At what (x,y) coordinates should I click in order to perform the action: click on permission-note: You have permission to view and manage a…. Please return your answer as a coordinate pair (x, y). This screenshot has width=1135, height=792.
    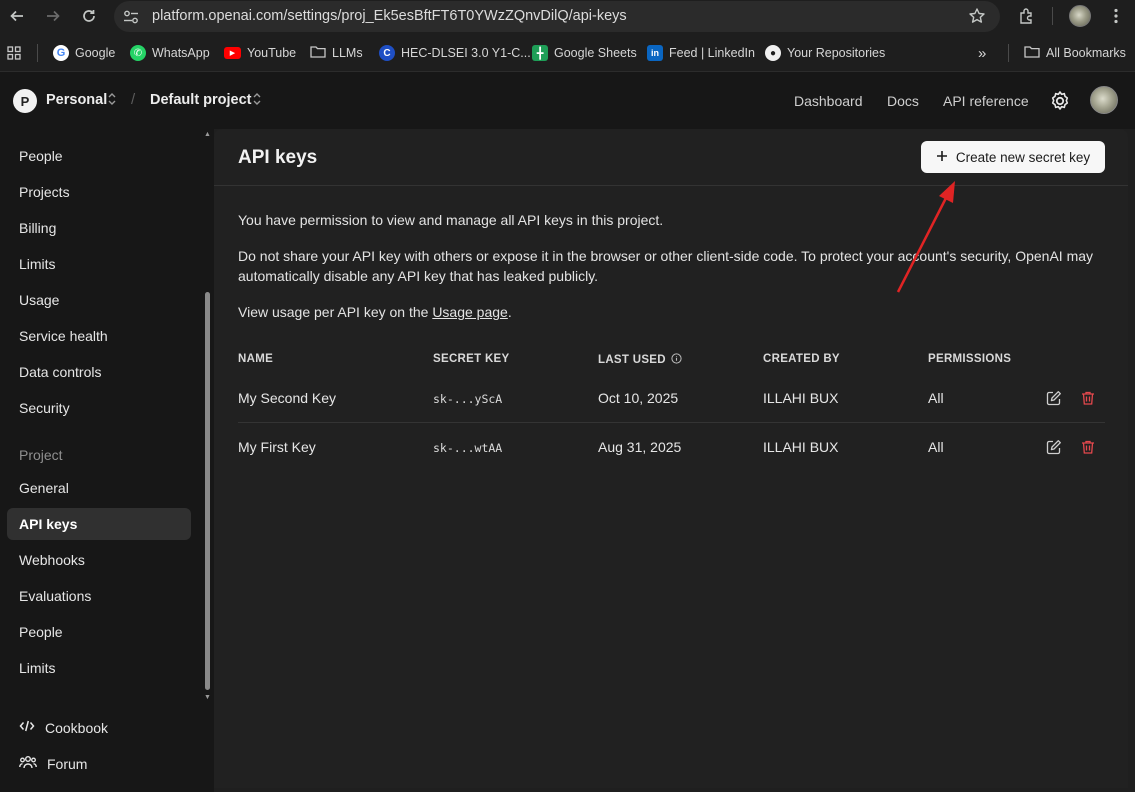
    Looking at the image, I should click on (451, 220).